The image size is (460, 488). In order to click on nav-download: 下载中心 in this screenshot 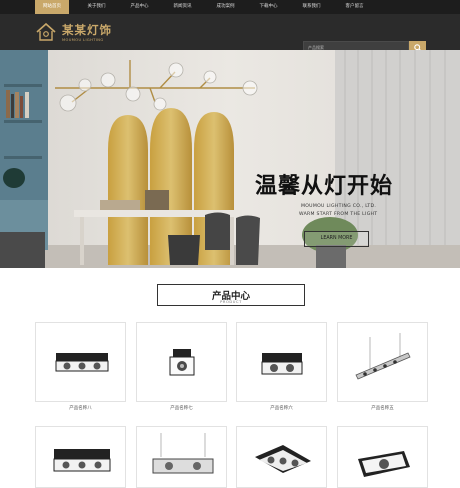, I will do `click(268, 7)`.